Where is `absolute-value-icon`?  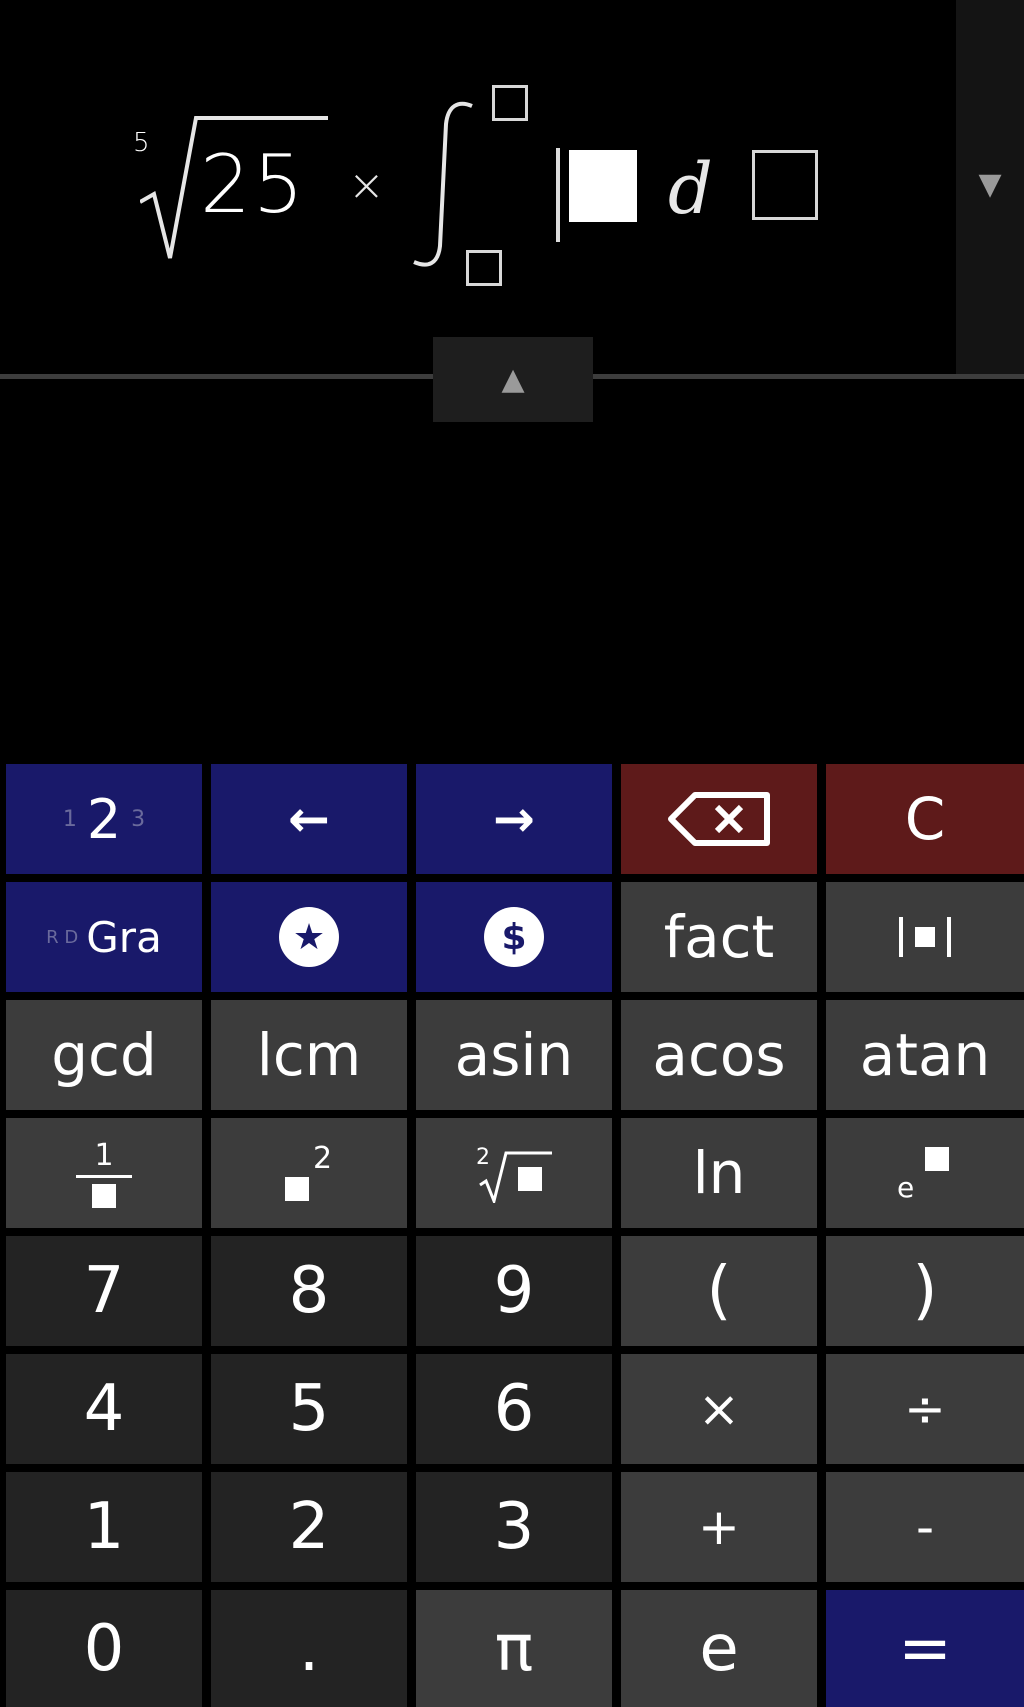 absolute-value-icon is located at coordinates (925, 937).